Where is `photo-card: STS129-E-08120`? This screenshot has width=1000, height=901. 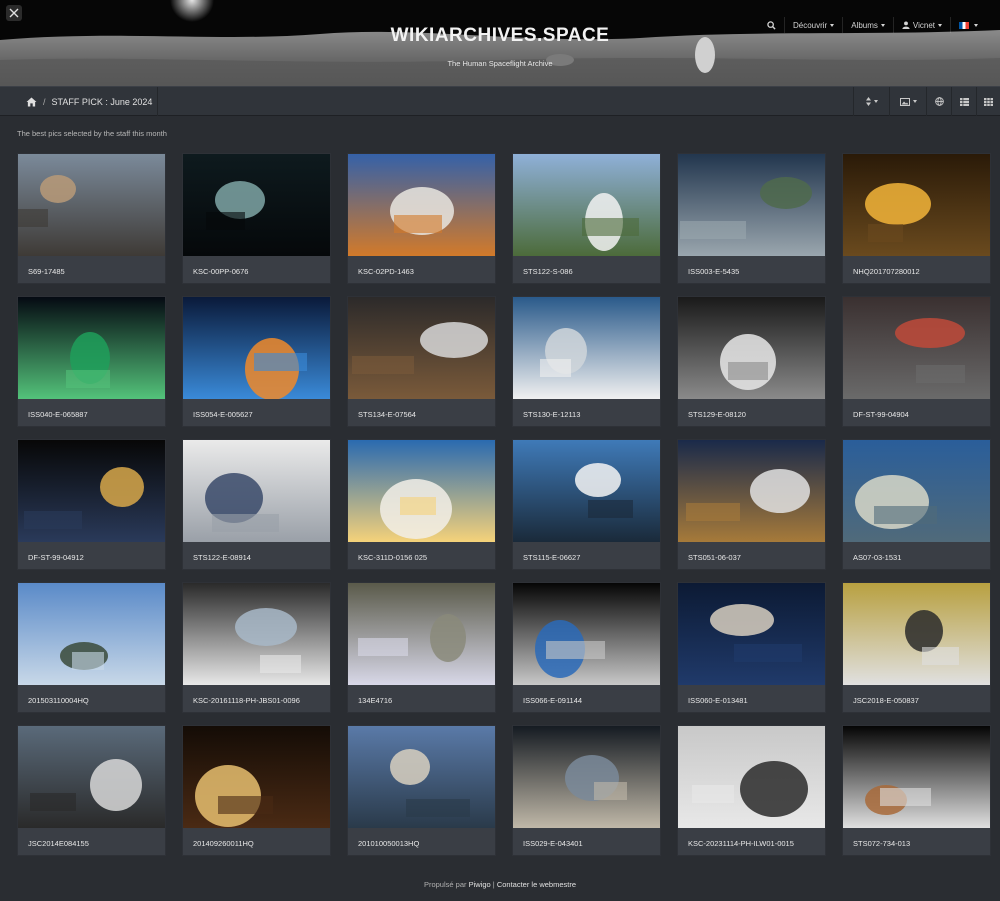
photo-card: STS129-E-08120 is located at coordinates (751, 361).